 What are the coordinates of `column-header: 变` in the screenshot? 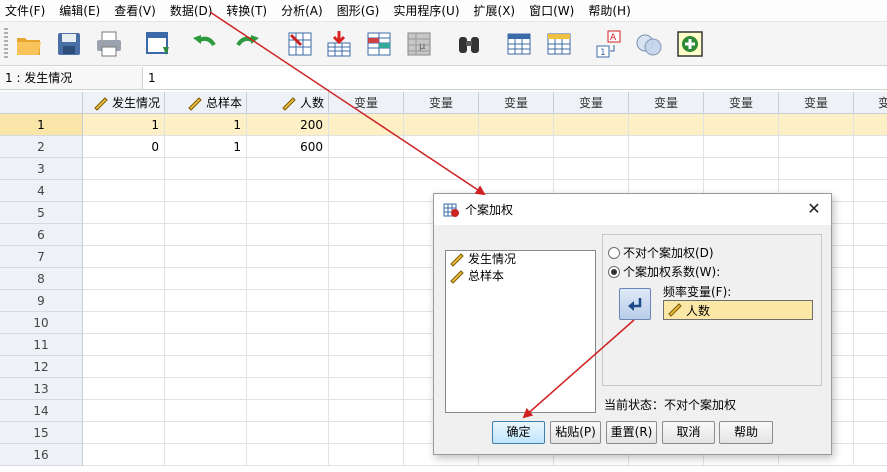 It's located at (870, 103).